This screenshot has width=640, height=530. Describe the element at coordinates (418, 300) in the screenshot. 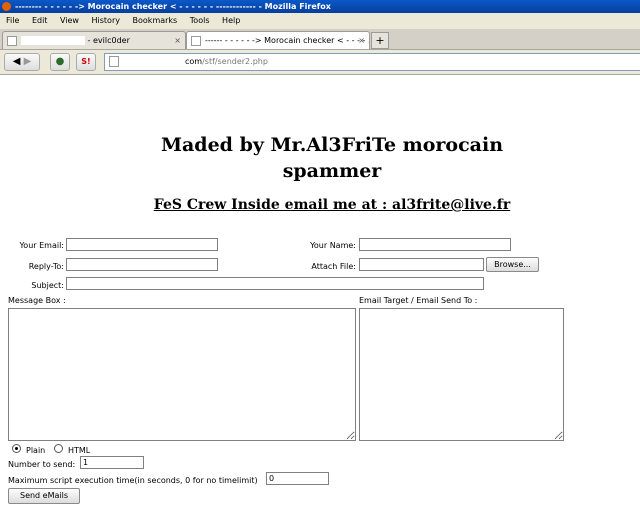

I see `email-target-label: Email Target / Email Send To :` at that location.